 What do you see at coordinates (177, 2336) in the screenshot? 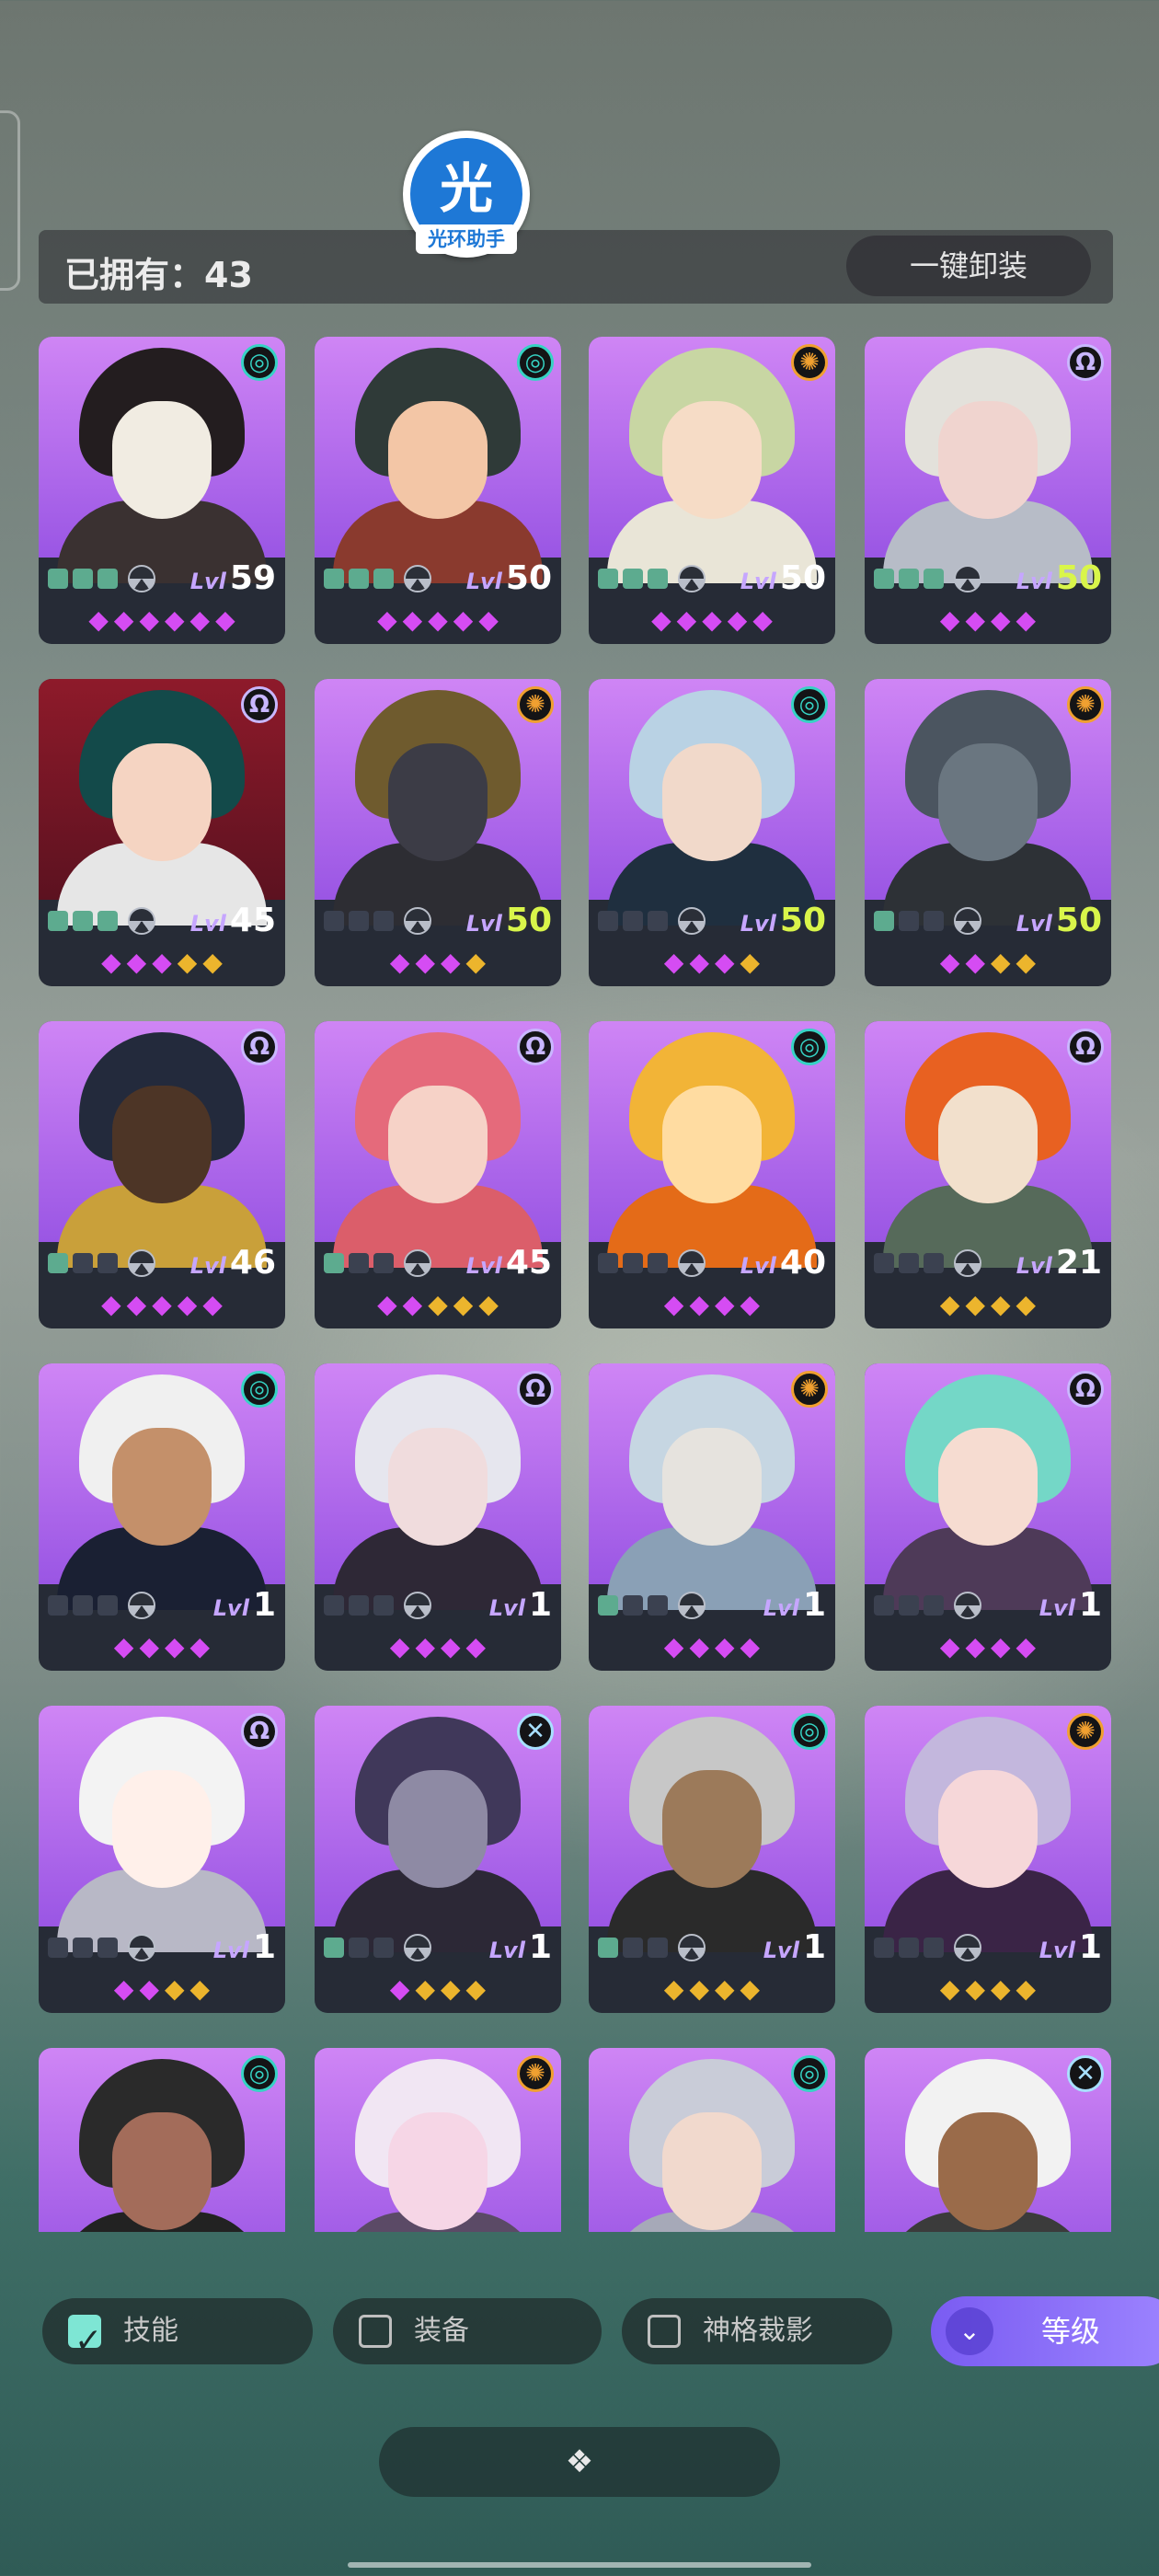
I see `filter-skills: 技能` at bounding box center [177, 2336].